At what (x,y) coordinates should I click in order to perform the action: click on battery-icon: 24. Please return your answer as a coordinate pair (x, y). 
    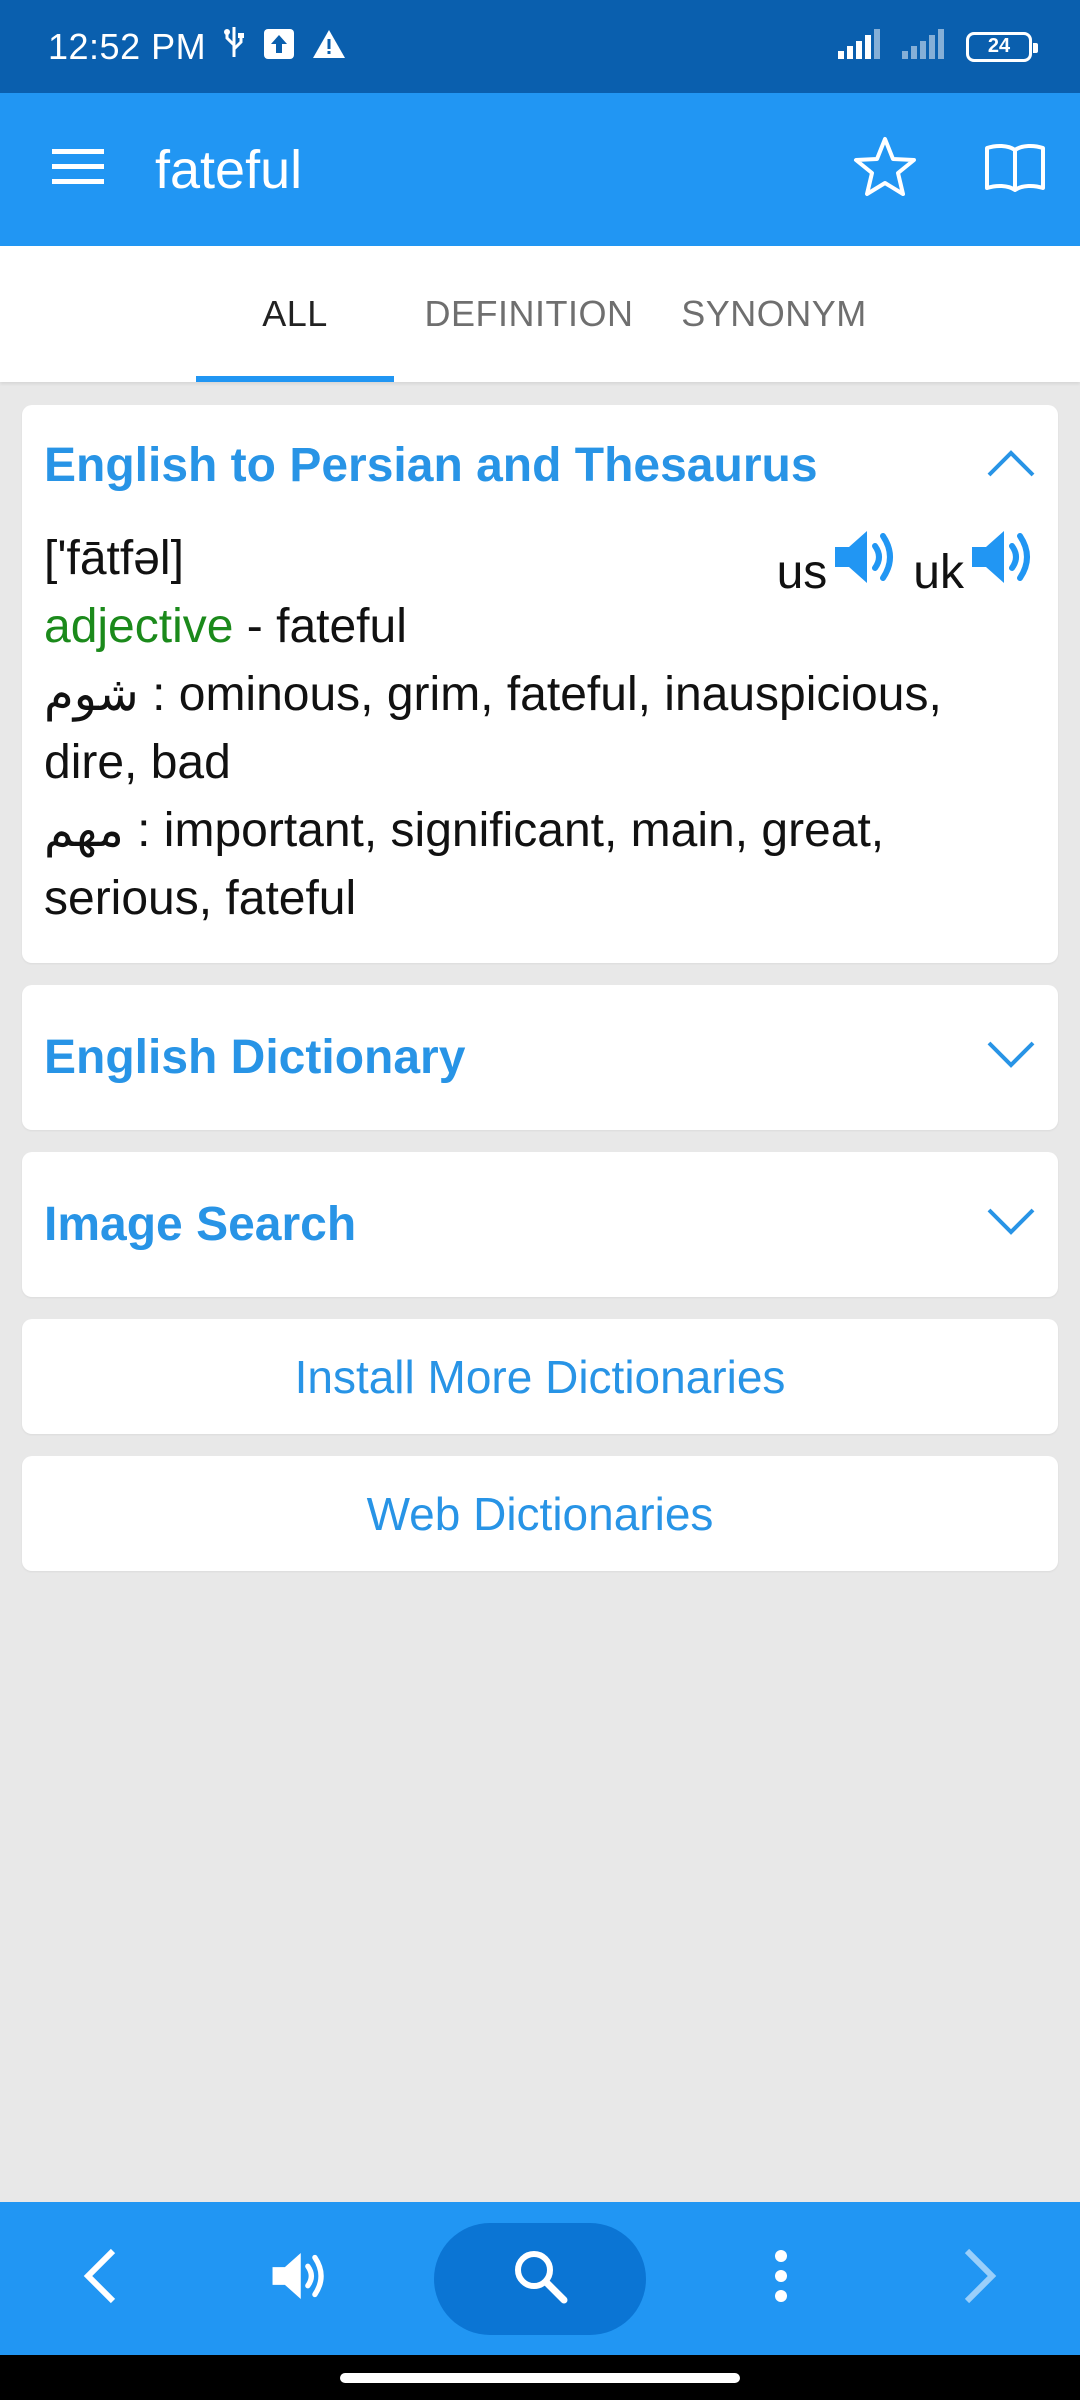
    Looking at the image, I should click on (1002, 46).